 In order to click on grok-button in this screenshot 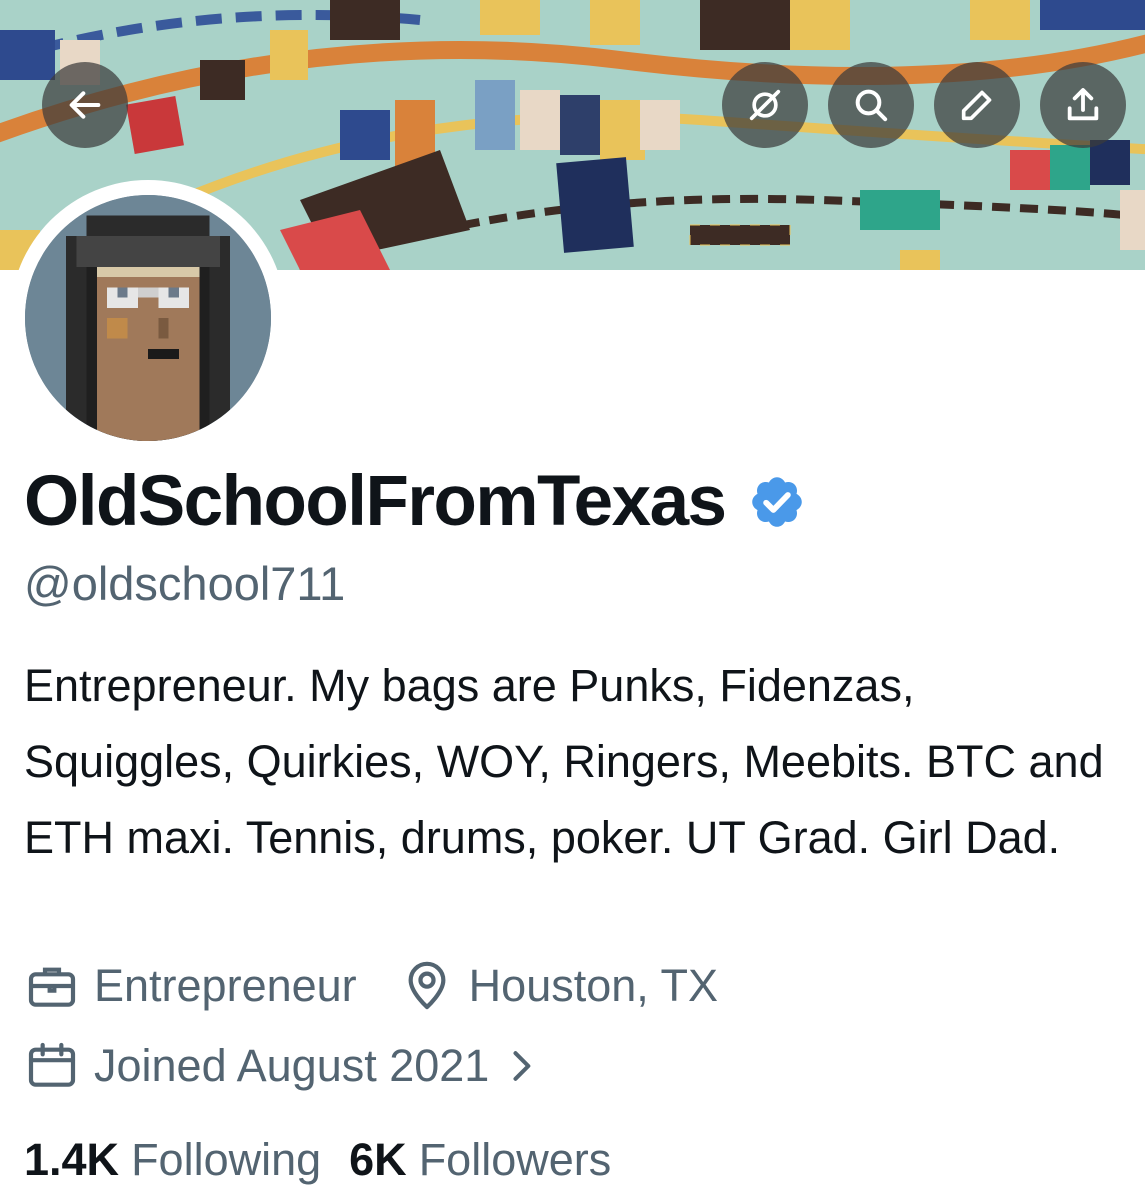, I will do `click(765, 105)`.